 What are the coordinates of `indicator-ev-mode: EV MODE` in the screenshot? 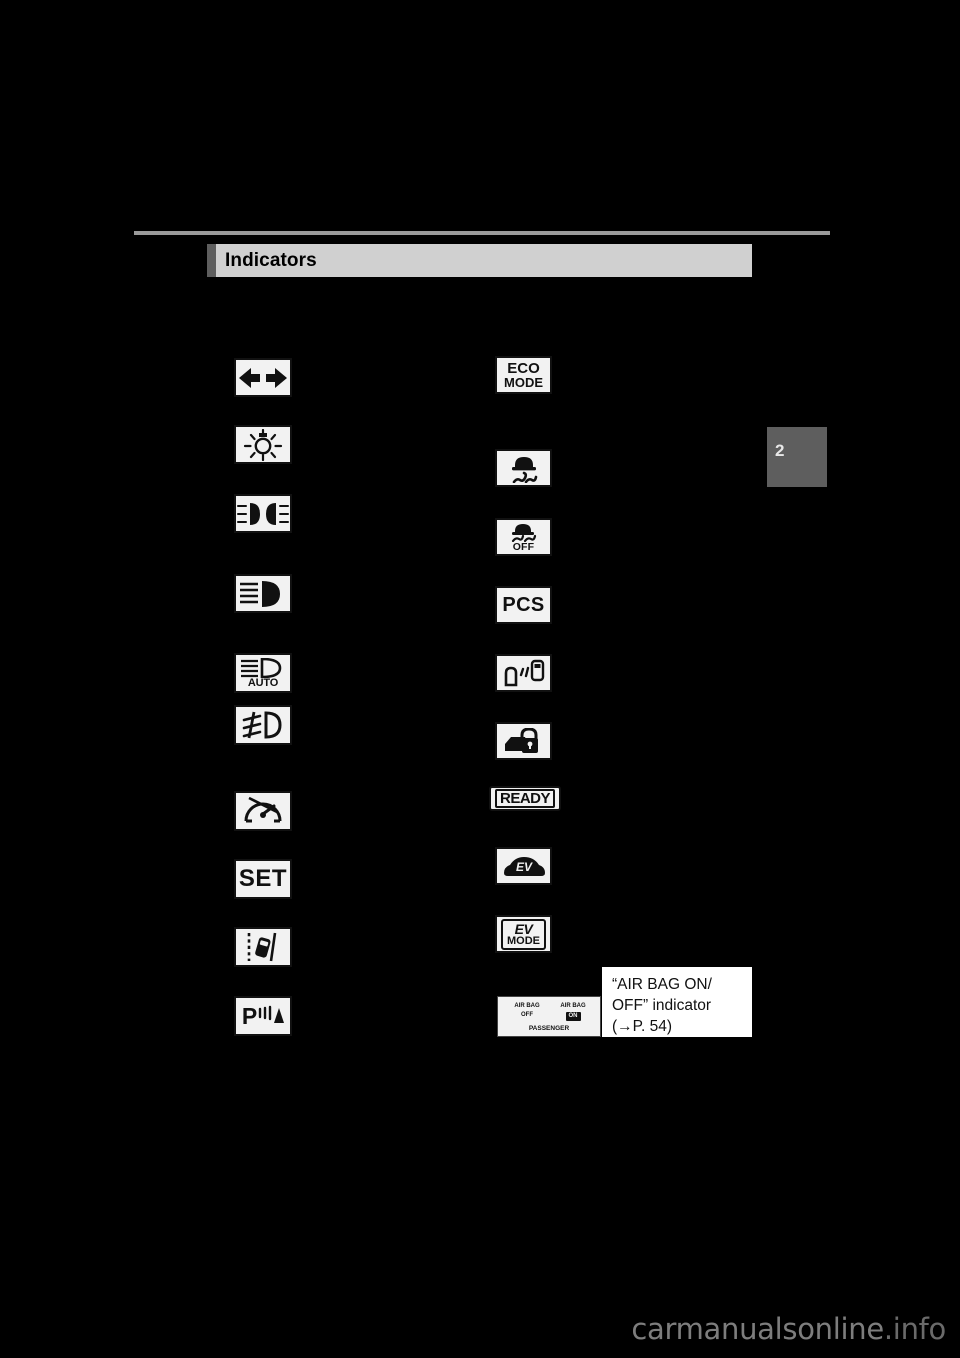 It's located at (523, 934).